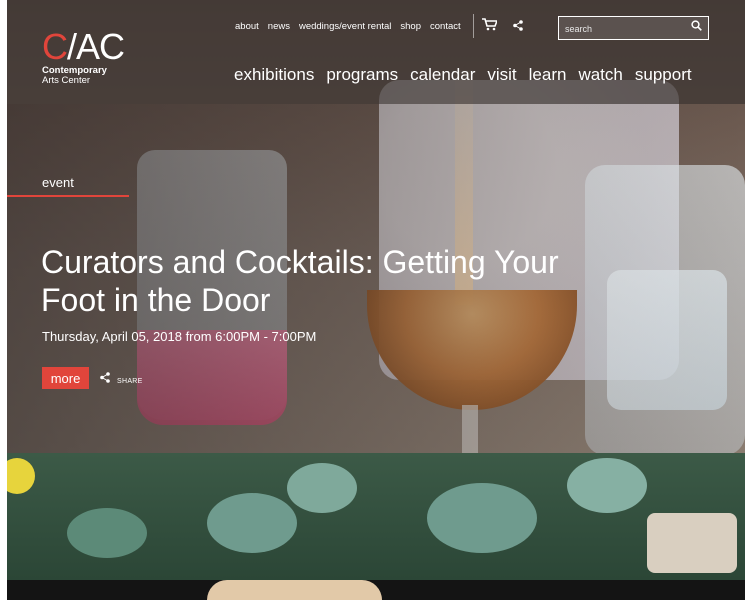 The width and height of the screenshot is (752, 600). What do you see at coordinates (279, 26) in the screenshot?
I see `utility-link-news: news` at bounding box center [279, 26].